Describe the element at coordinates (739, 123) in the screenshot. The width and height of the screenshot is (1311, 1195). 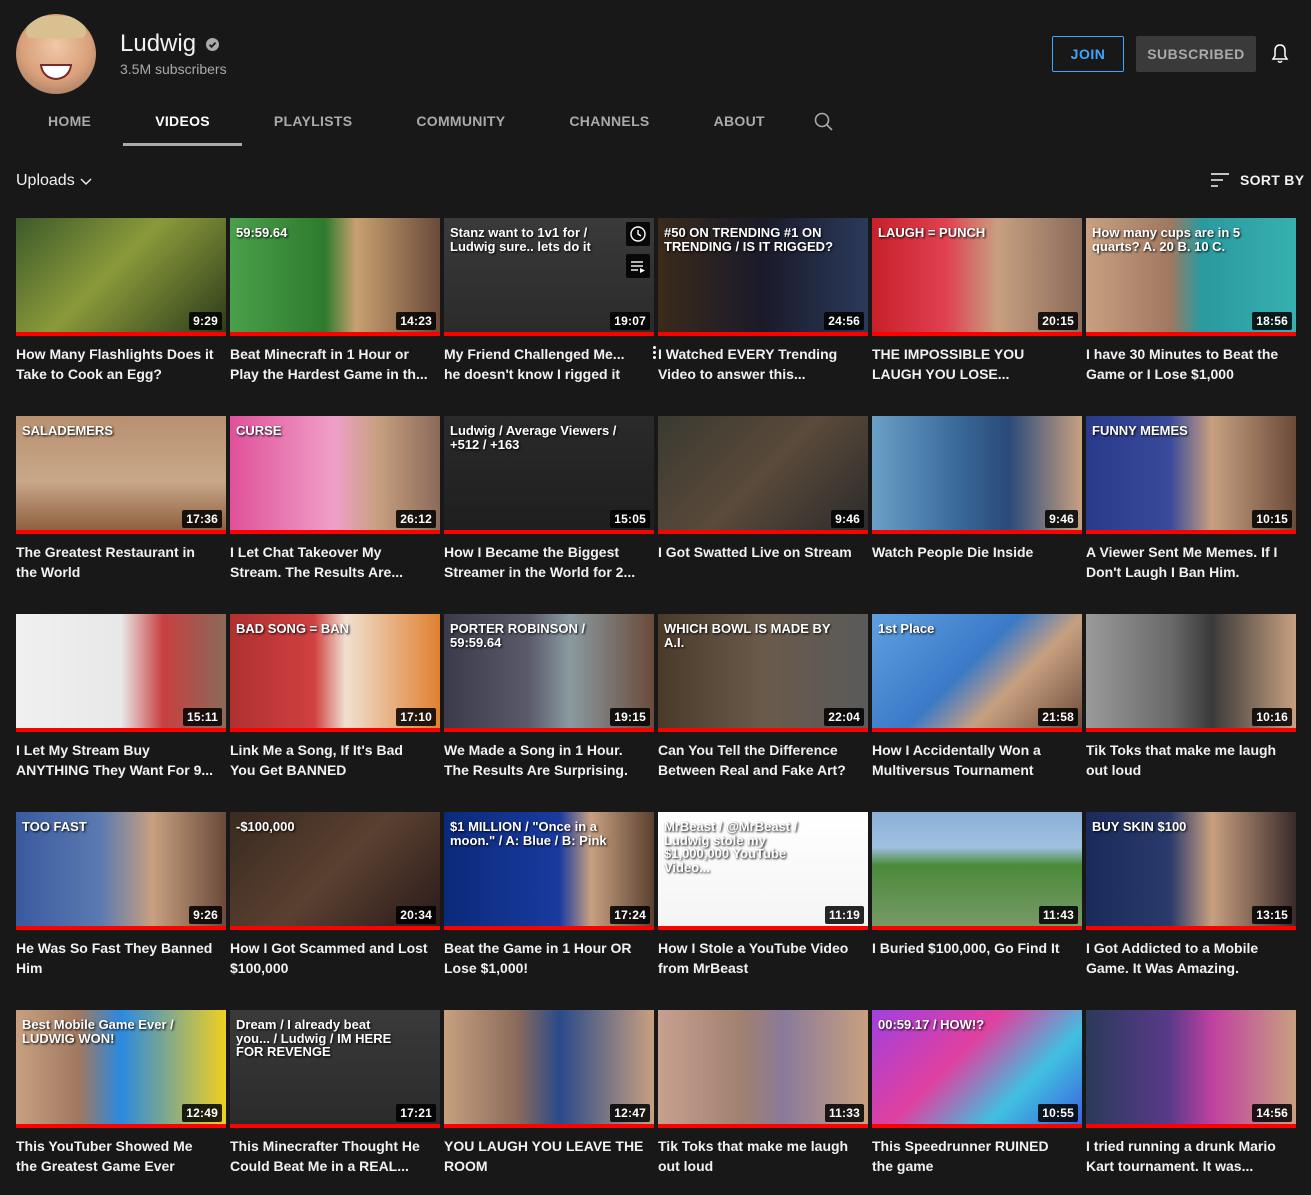
I see `tab-about: ABOUT` at that location.